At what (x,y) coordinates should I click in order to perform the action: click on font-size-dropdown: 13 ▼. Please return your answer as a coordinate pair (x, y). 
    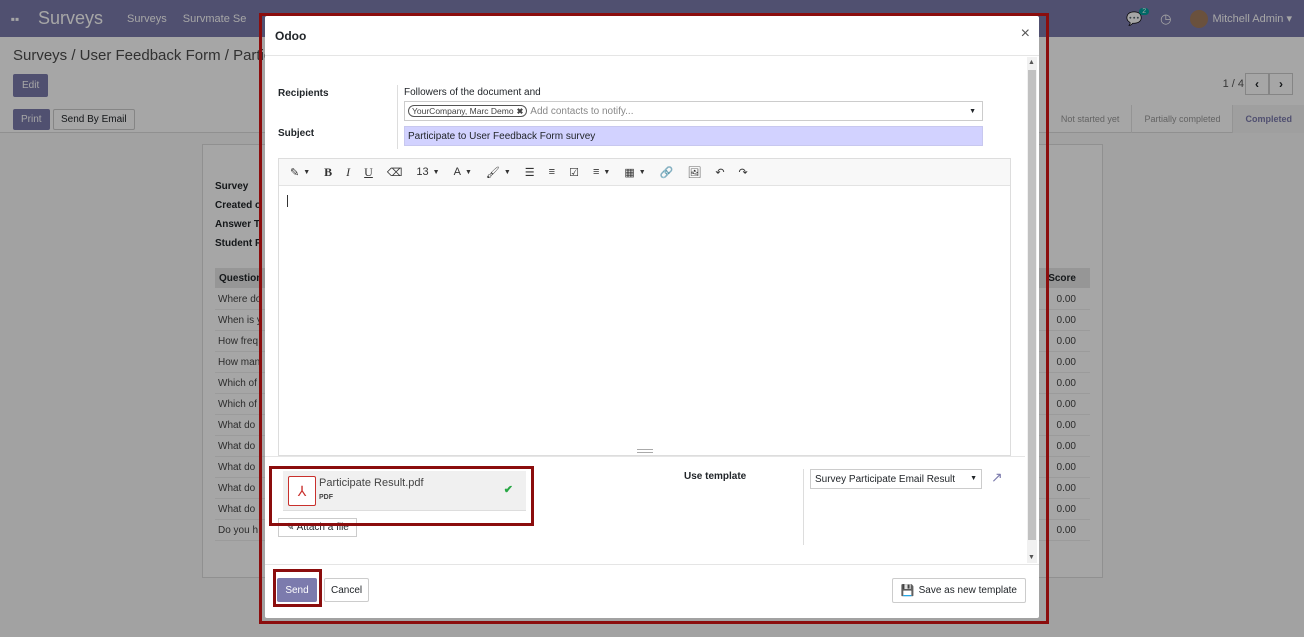
    Looking at the image, I should click on (427, 172).